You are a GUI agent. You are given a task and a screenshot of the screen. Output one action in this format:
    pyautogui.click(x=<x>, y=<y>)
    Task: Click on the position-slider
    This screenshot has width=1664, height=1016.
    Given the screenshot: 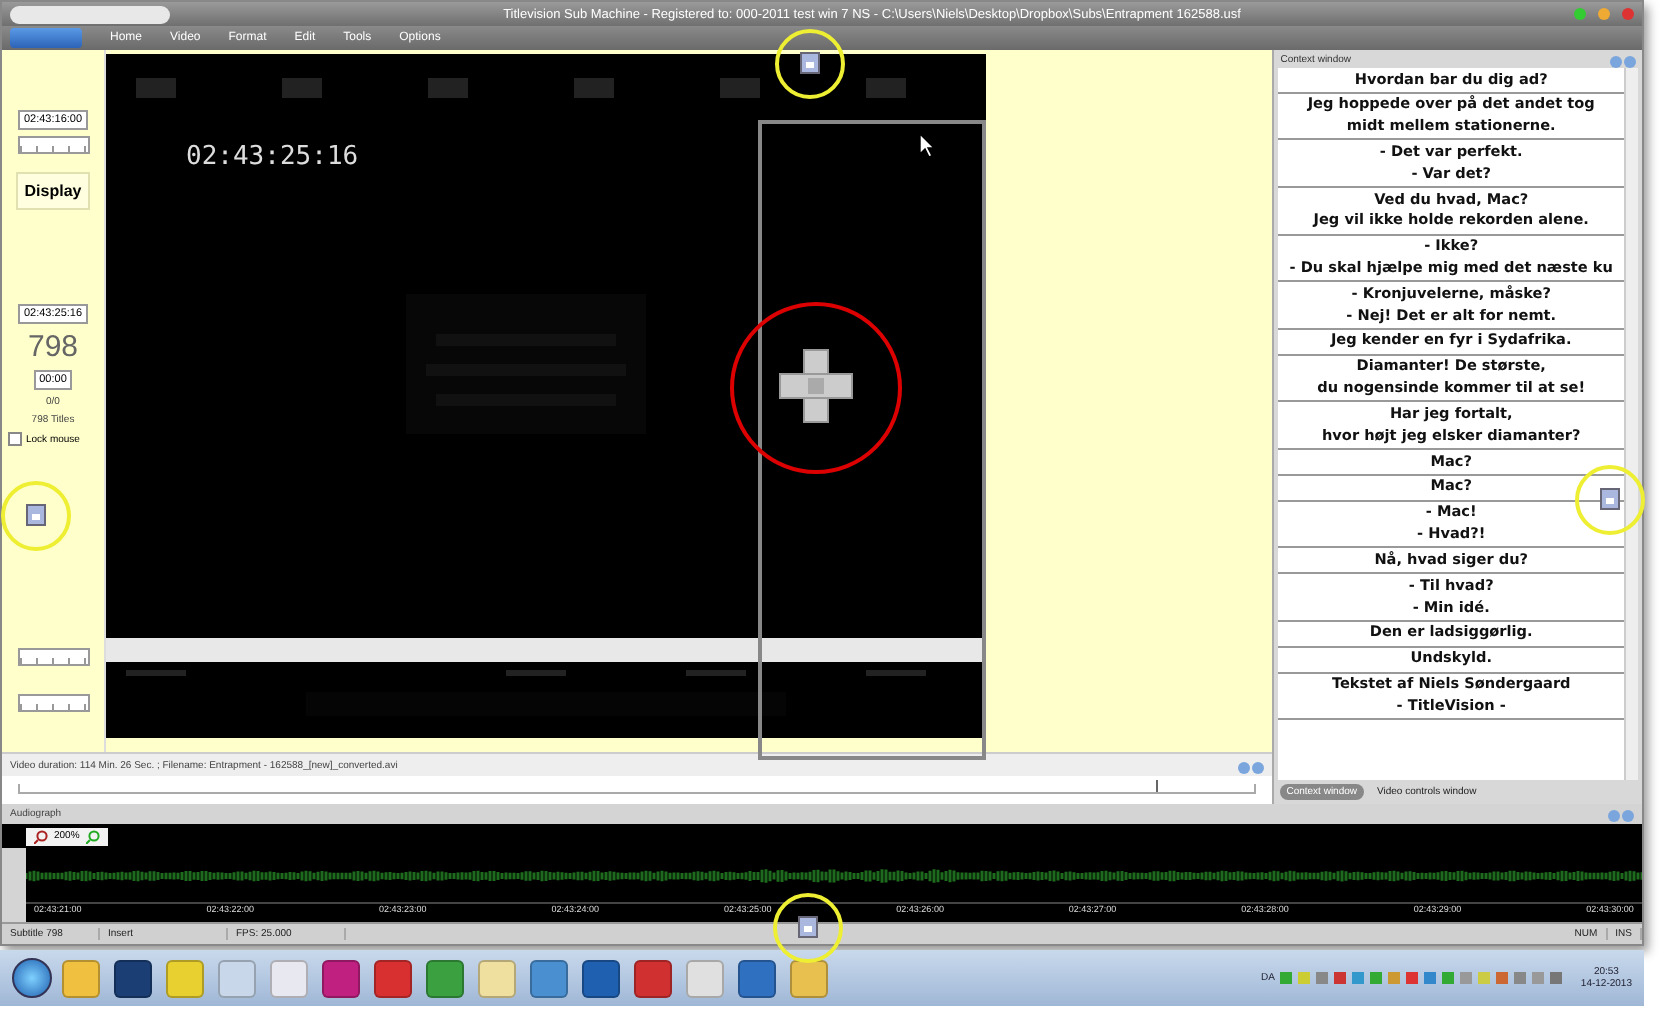 What is the action you would take?
    pyautogui.click(x=637, y=789)
    